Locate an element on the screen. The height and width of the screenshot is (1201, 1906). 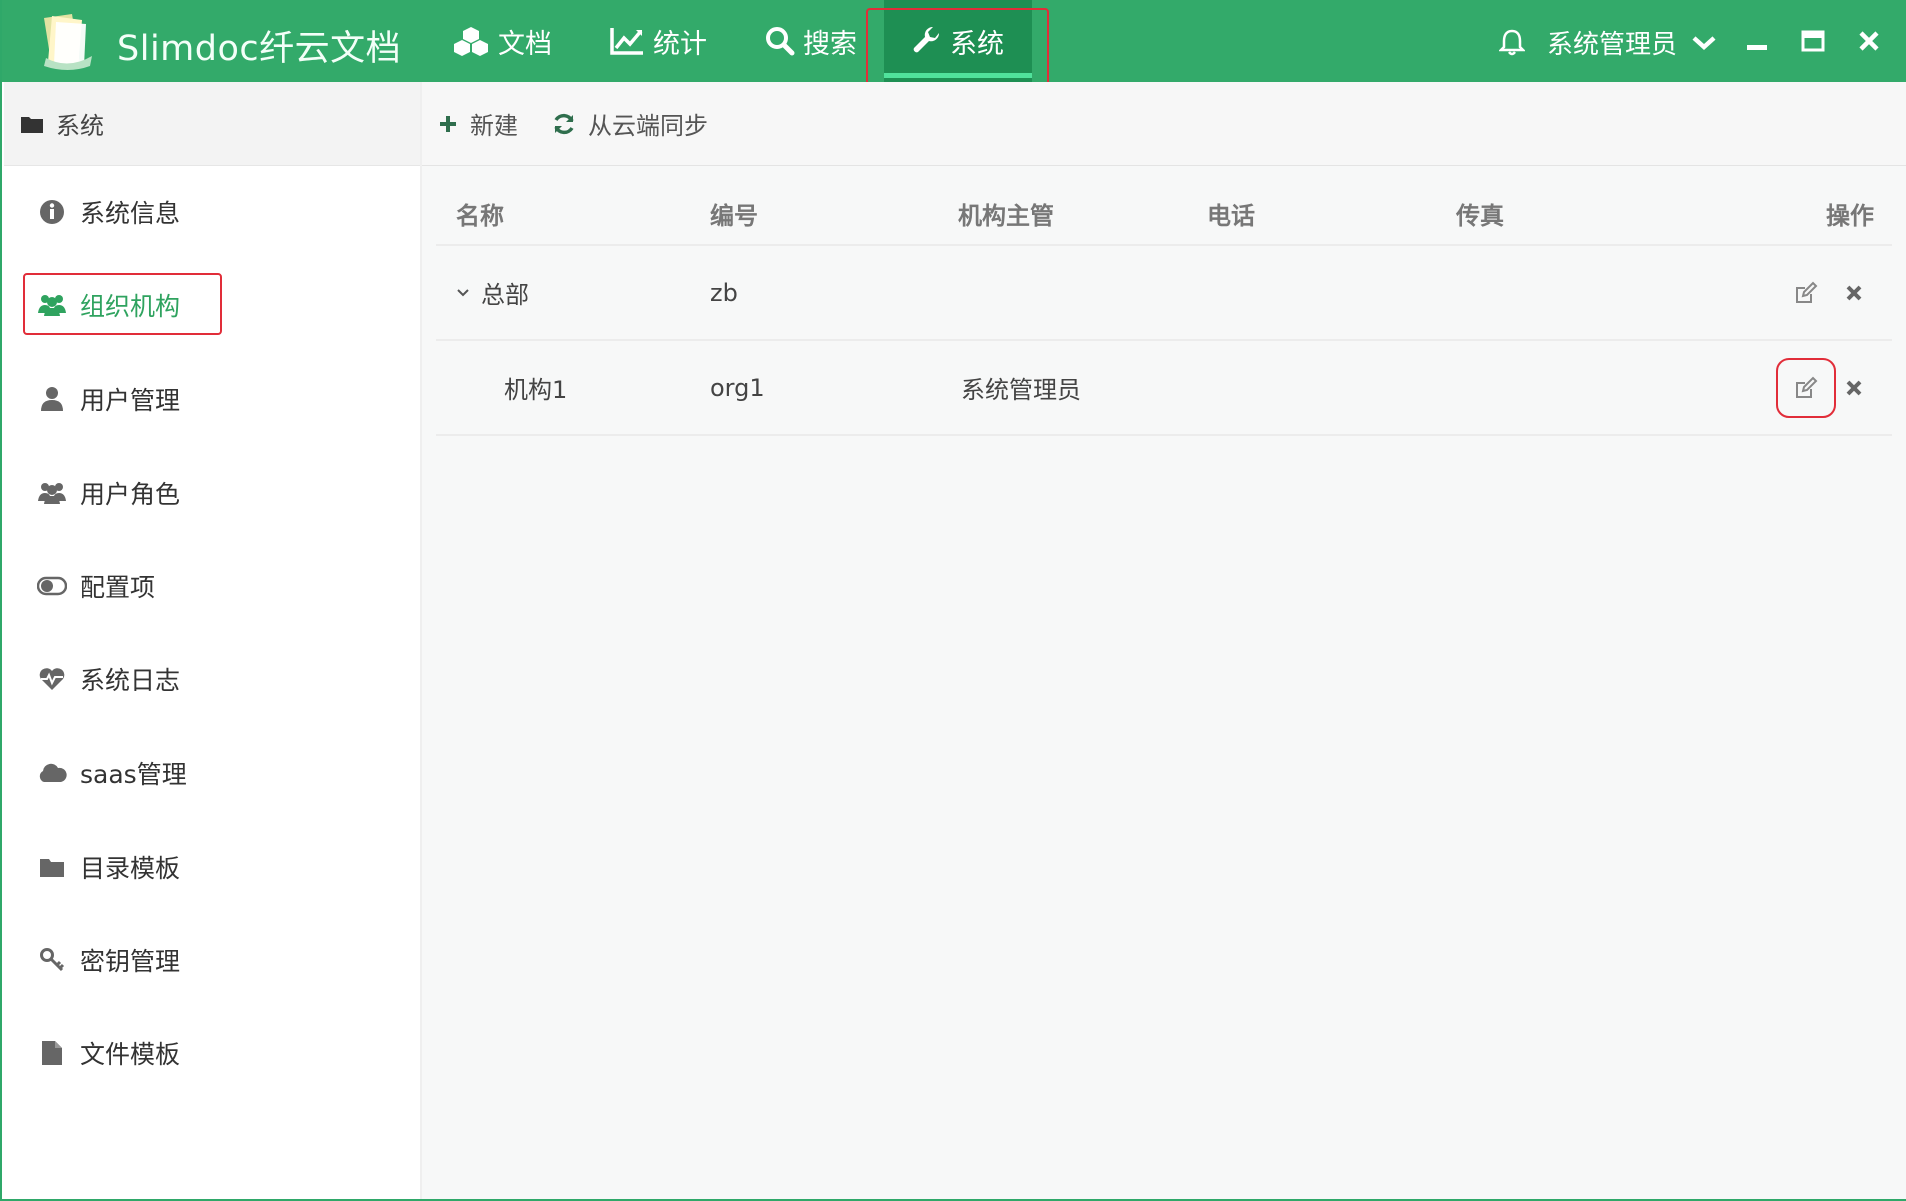
org-code: zb is located at coordinates (724, 292).